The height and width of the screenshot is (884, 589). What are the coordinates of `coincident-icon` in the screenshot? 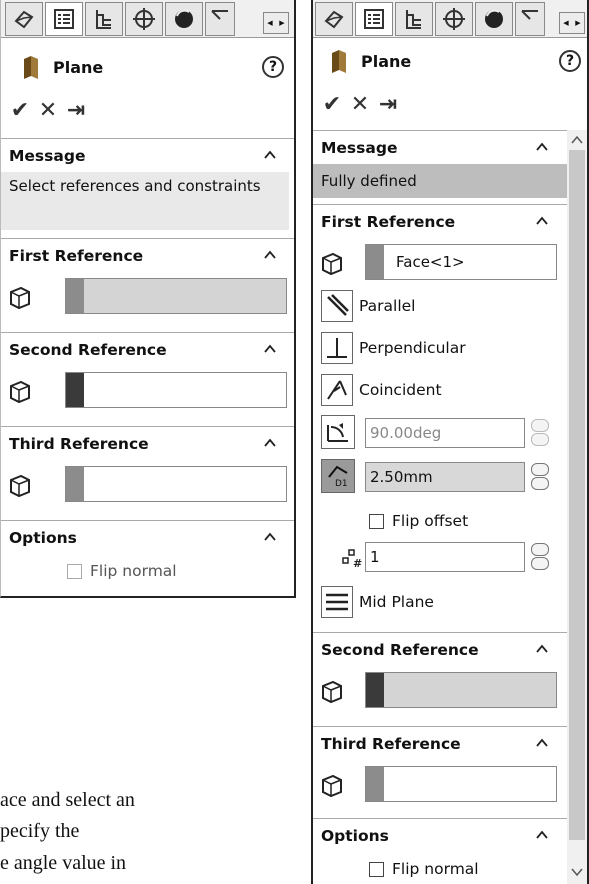 It's located at (337, 390).